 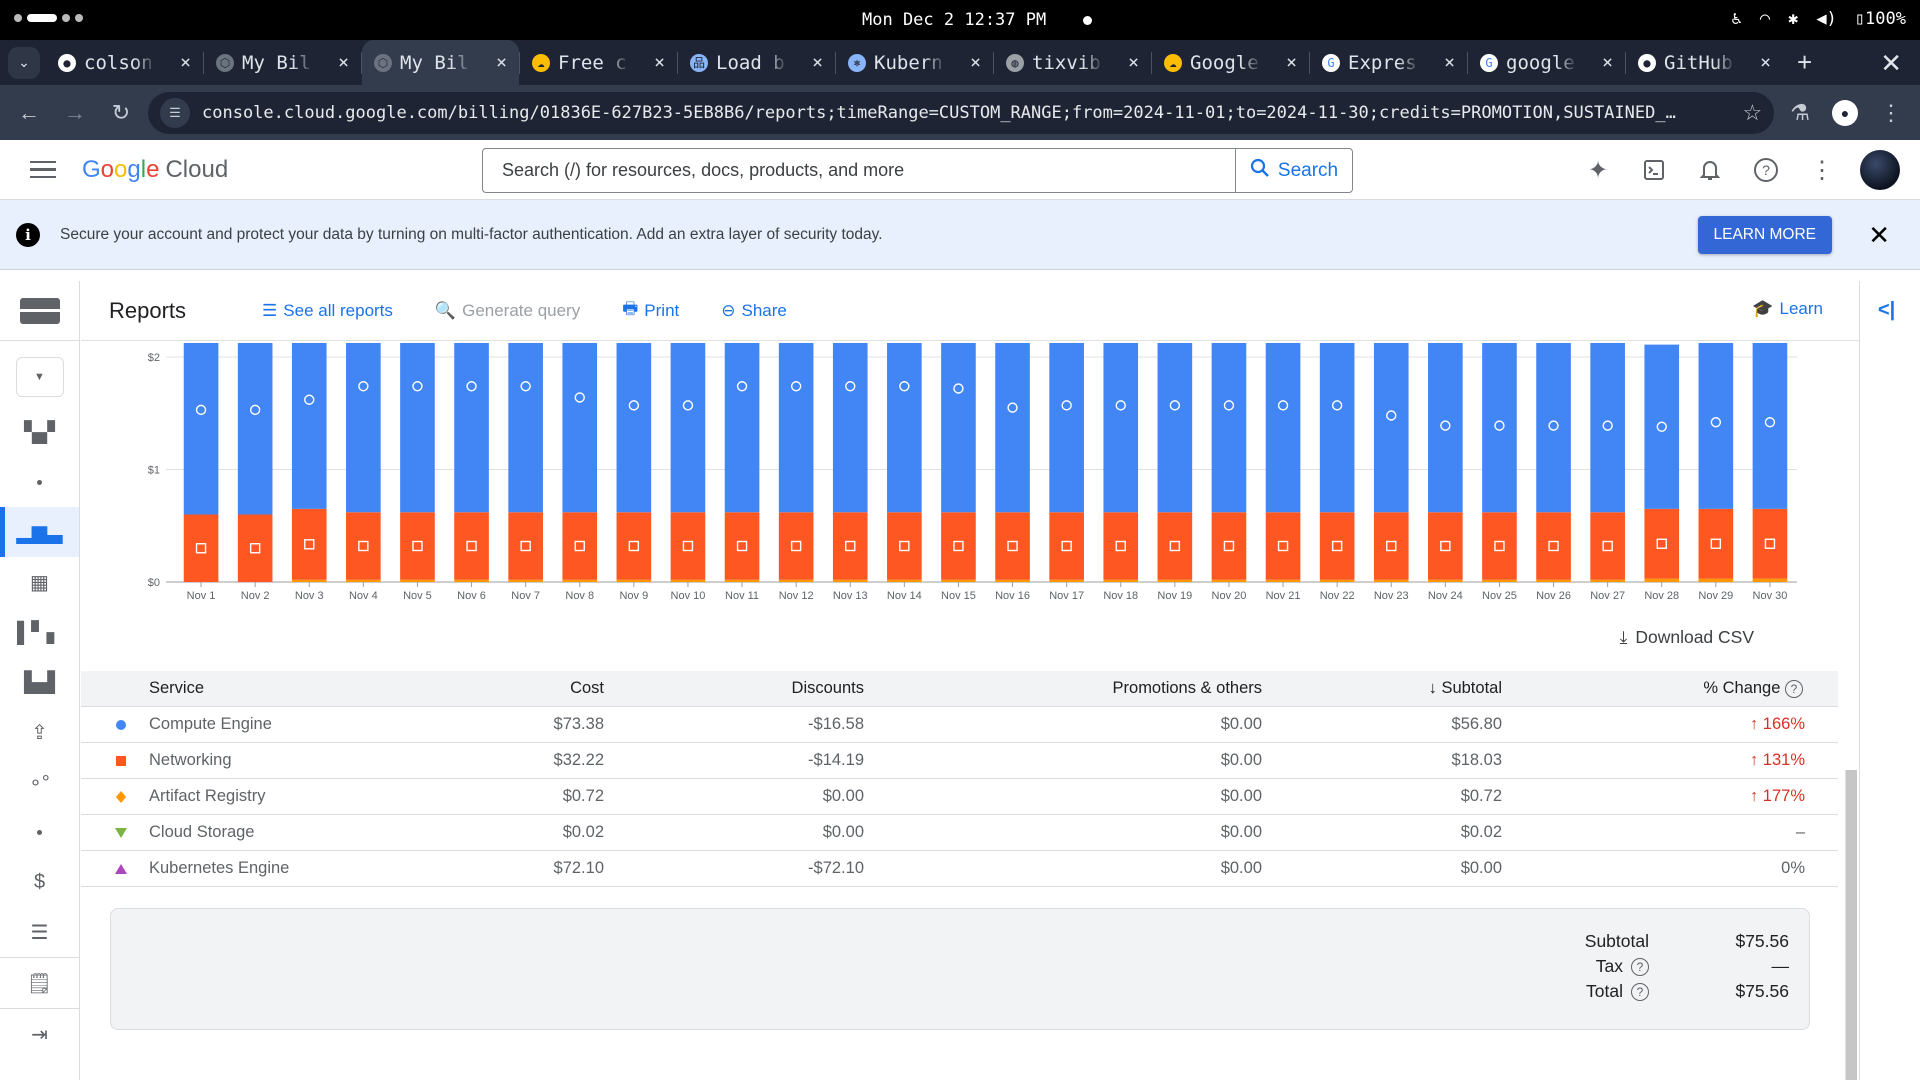 What do you see at coordinates (1640, 966) in the screenshot?
I see `tax-help-icon: ?` at bounding box center [1640, 966].